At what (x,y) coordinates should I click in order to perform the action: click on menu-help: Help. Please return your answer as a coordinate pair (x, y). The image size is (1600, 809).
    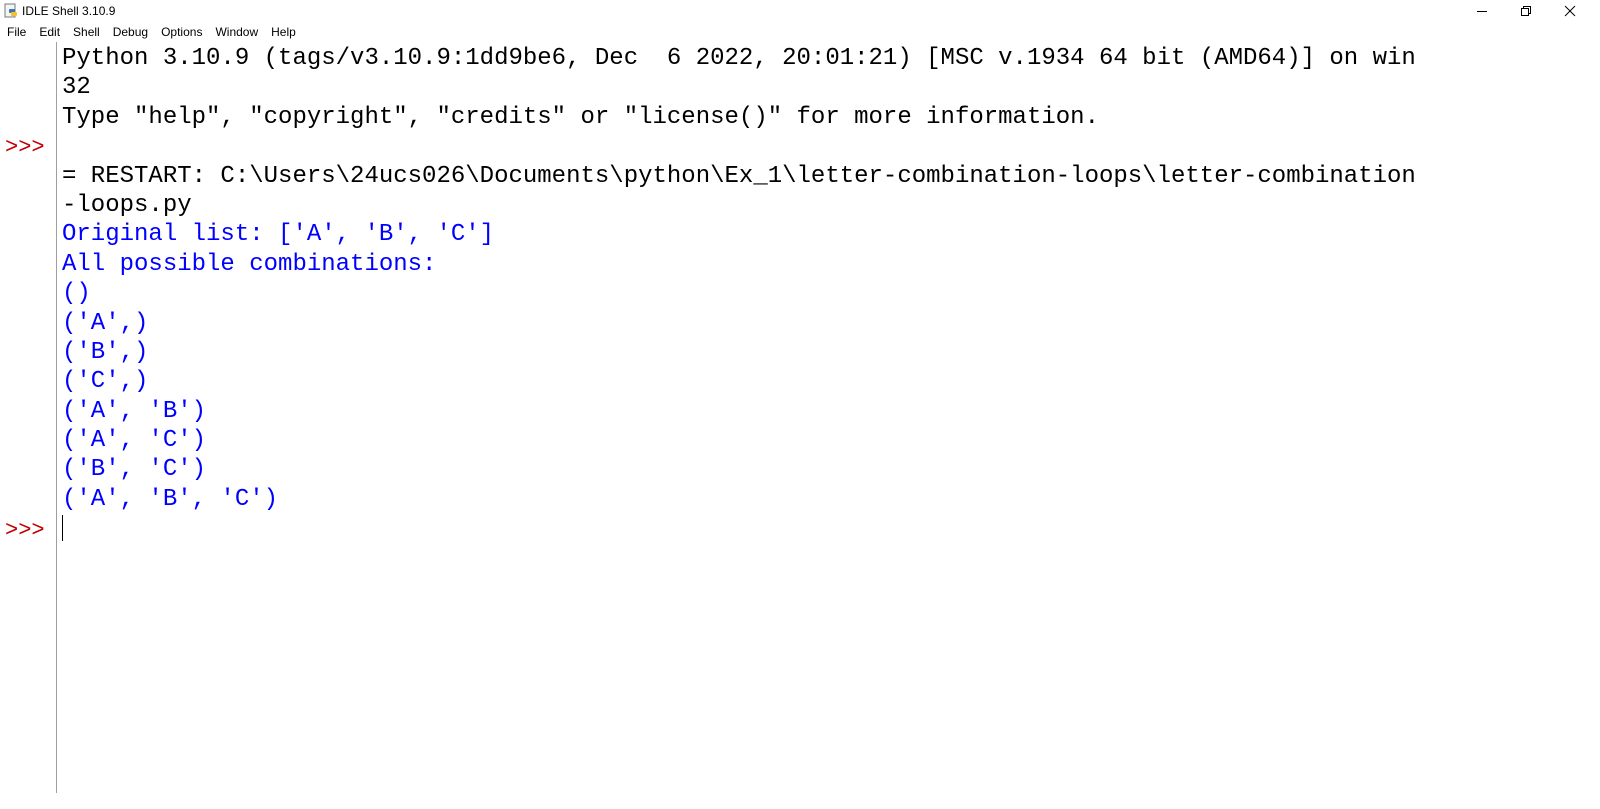
    Looking at the image, I should click on (283, 32).